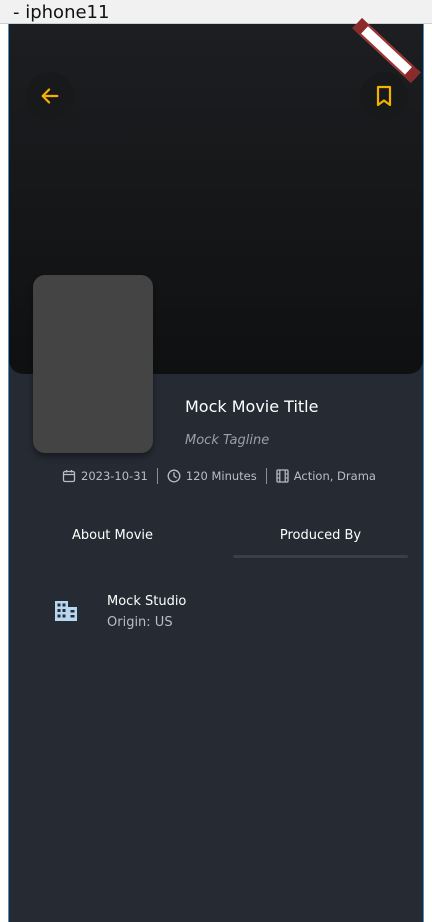  Describe the element at coordinates (334, 476) in the screenshot. I see `genres: Action, Drama` at that location.